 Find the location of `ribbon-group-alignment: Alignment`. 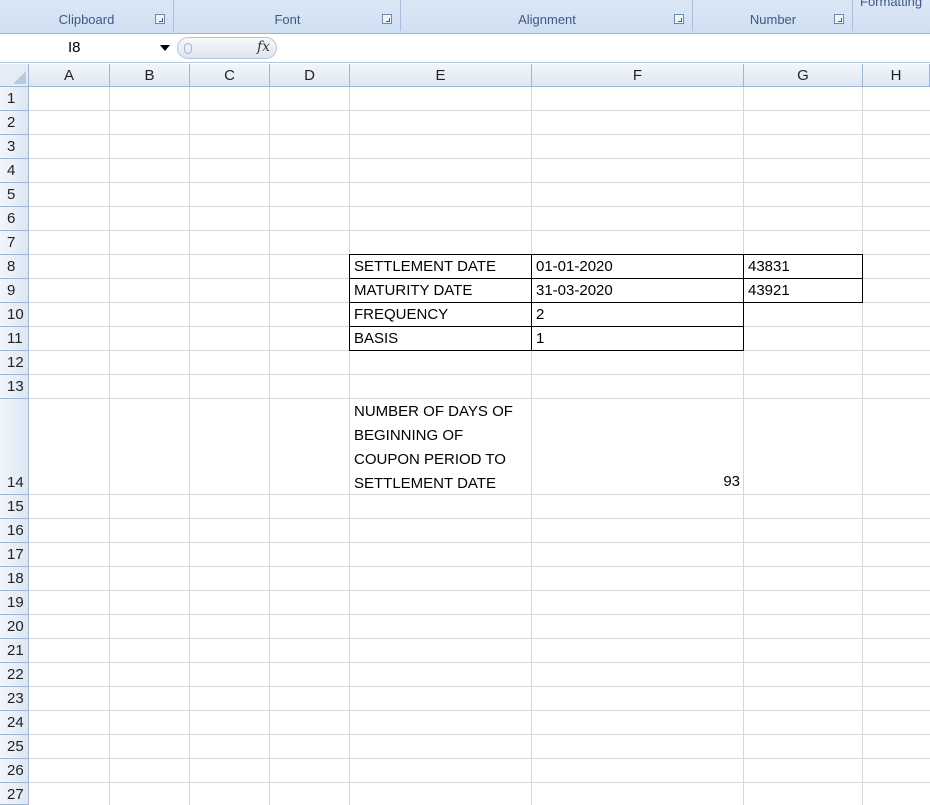

ribbon-group-alignment: Alignment is located at coordinates (547, 15).